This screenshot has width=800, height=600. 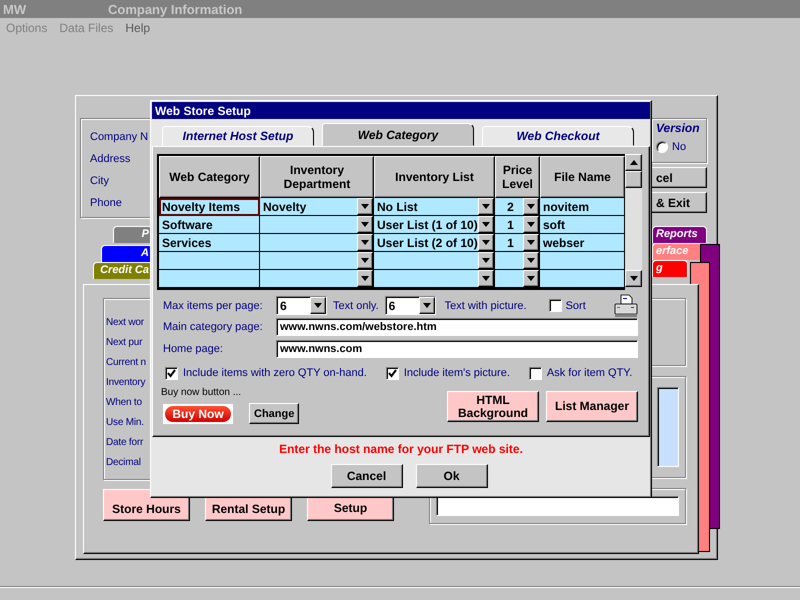 I want to click on input-field, so click(x=557, y=506).